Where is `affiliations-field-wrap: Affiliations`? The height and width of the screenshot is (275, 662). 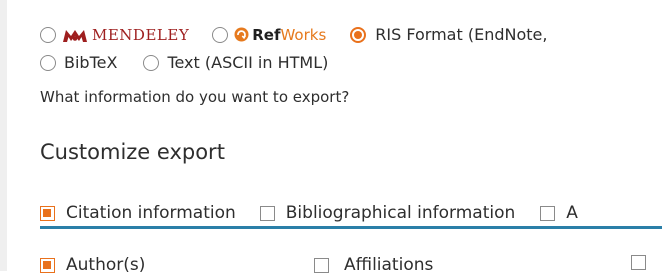 affiliations-field-wrap: Affiliations is located at coordinates (373, 265).